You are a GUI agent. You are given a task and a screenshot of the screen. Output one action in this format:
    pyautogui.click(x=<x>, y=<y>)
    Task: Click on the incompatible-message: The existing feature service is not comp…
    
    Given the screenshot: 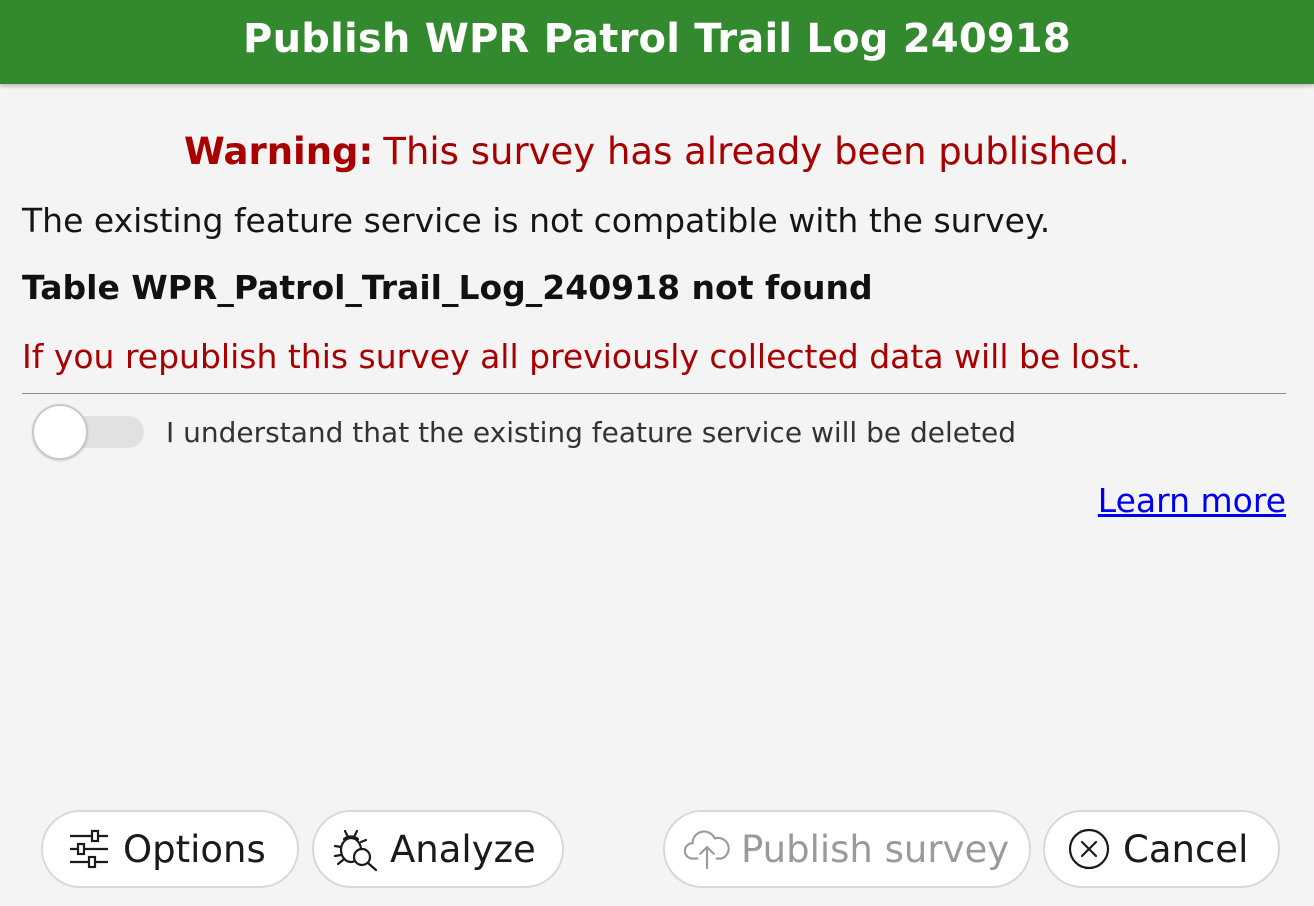 What is the action you would take?
    pyautogui.click(x=536, y=220)
    